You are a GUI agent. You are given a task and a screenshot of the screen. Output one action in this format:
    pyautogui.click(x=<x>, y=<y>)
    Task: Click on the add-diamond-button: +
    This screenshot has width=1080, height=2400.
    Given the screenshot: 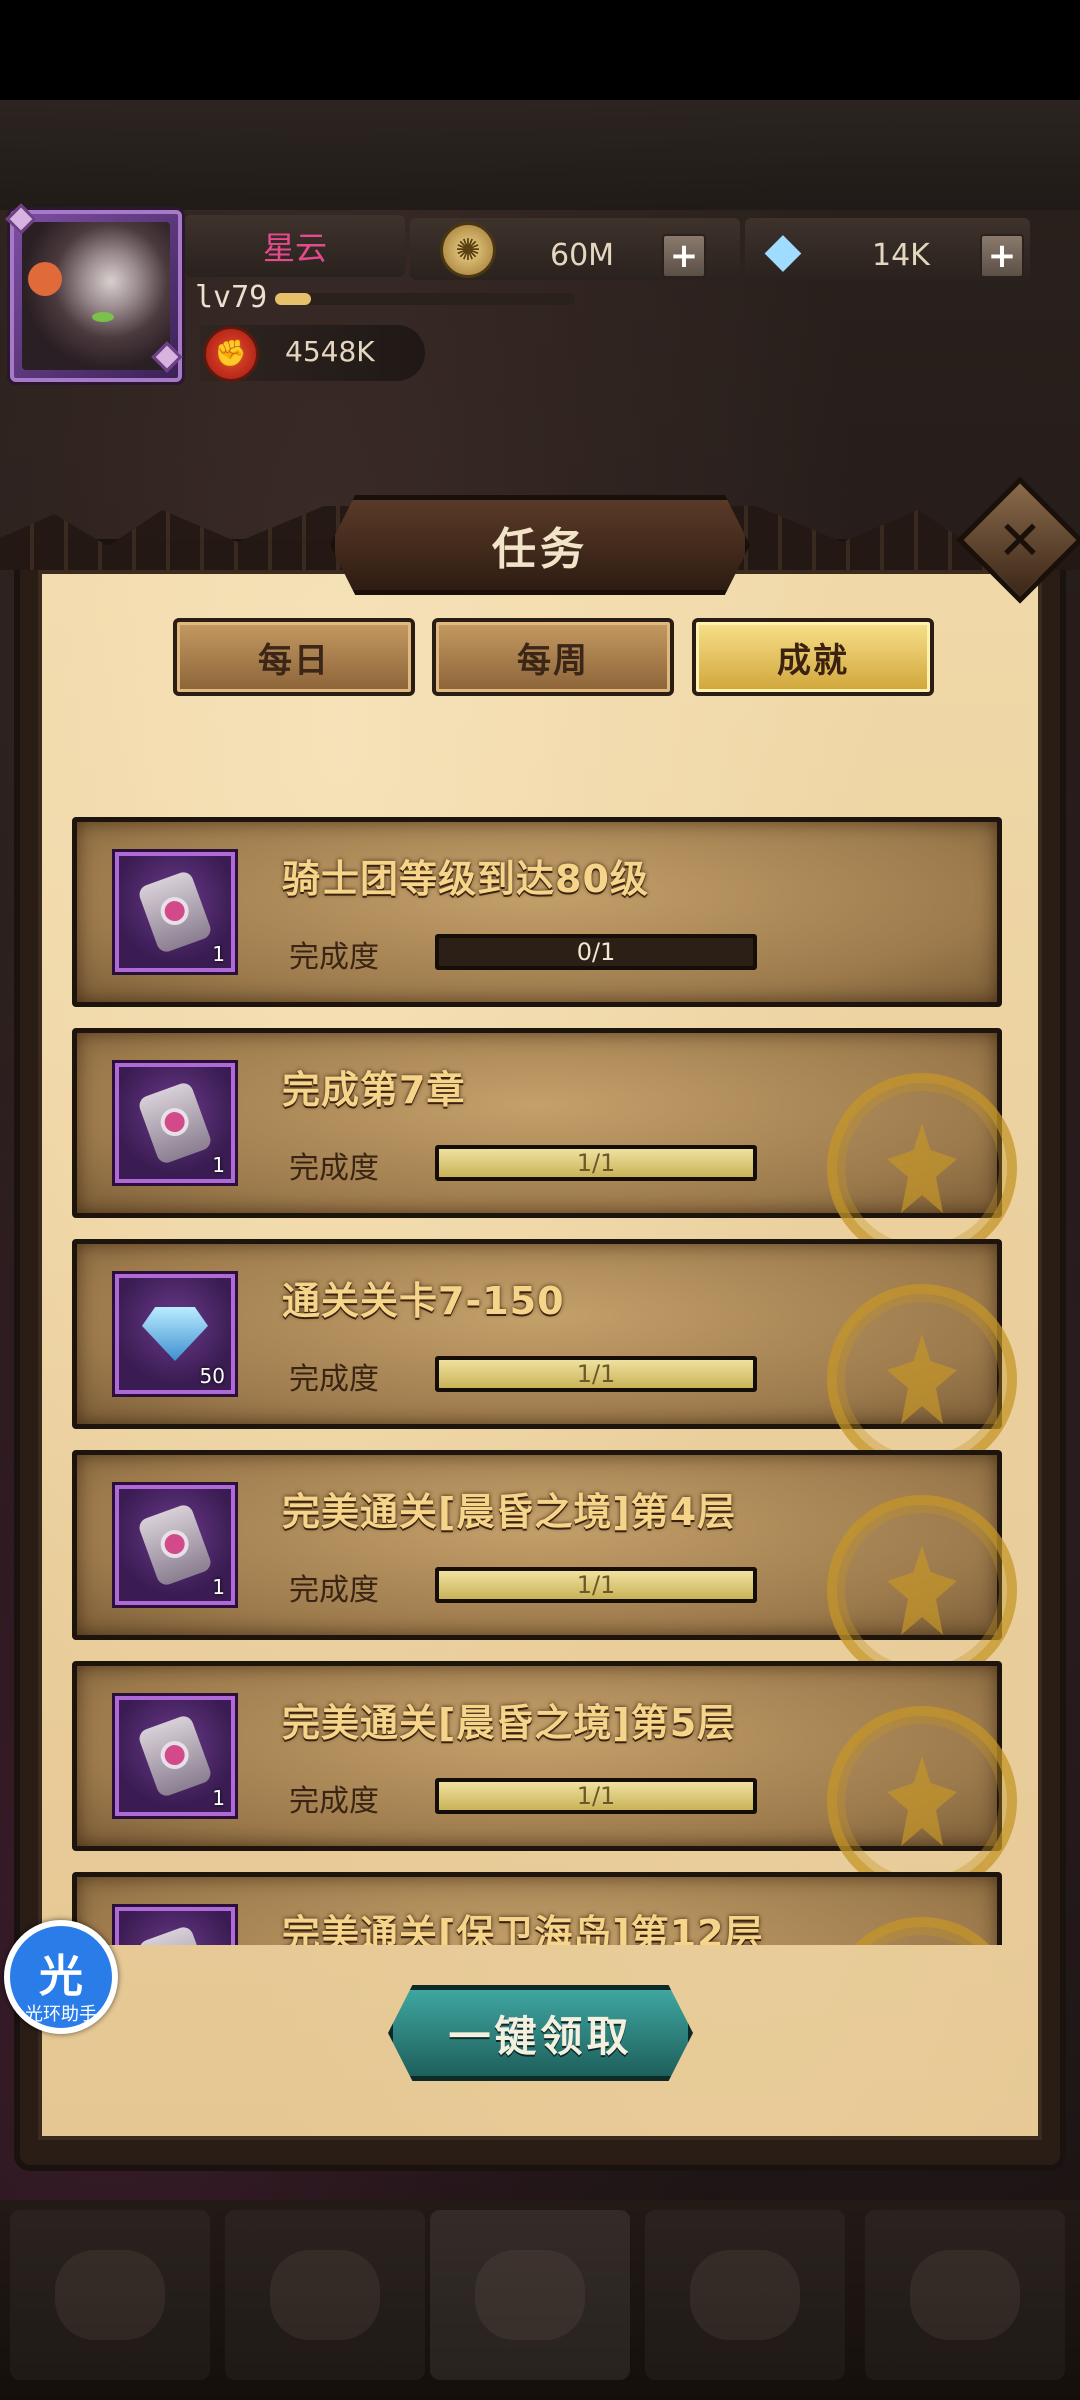 What is the action you would take?
    pyautogui.click(x=1002, y=256)
    